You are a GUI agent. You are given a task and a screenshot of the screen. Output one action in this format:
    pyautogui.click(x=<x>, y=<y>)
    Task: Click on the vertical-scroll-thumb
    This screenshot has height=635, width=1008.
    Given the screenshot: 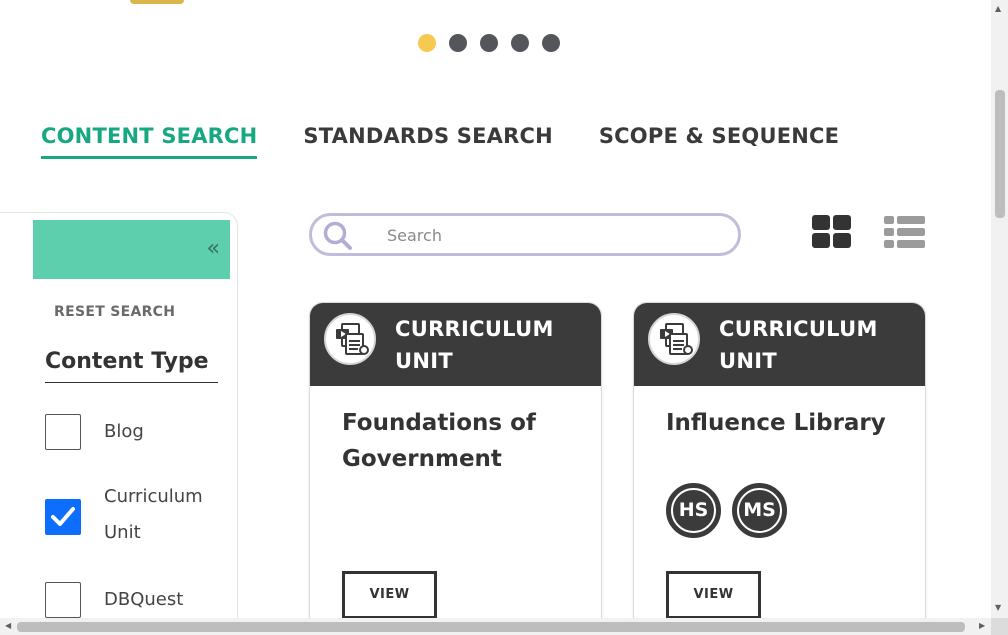 What is the action you would take?
    pyautogui.click(x=1000, y=154)
    